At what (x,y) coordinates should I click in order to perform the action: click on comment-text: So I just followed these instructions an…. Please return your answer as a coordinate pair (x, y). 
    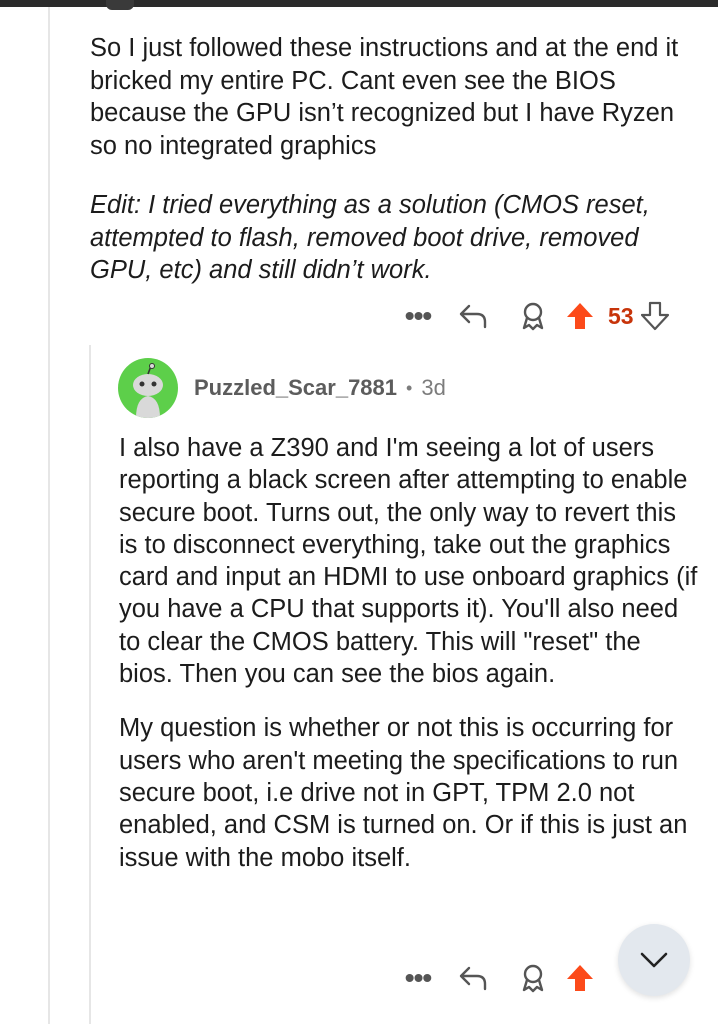
    Looking at the image, I should click on (384, 97).